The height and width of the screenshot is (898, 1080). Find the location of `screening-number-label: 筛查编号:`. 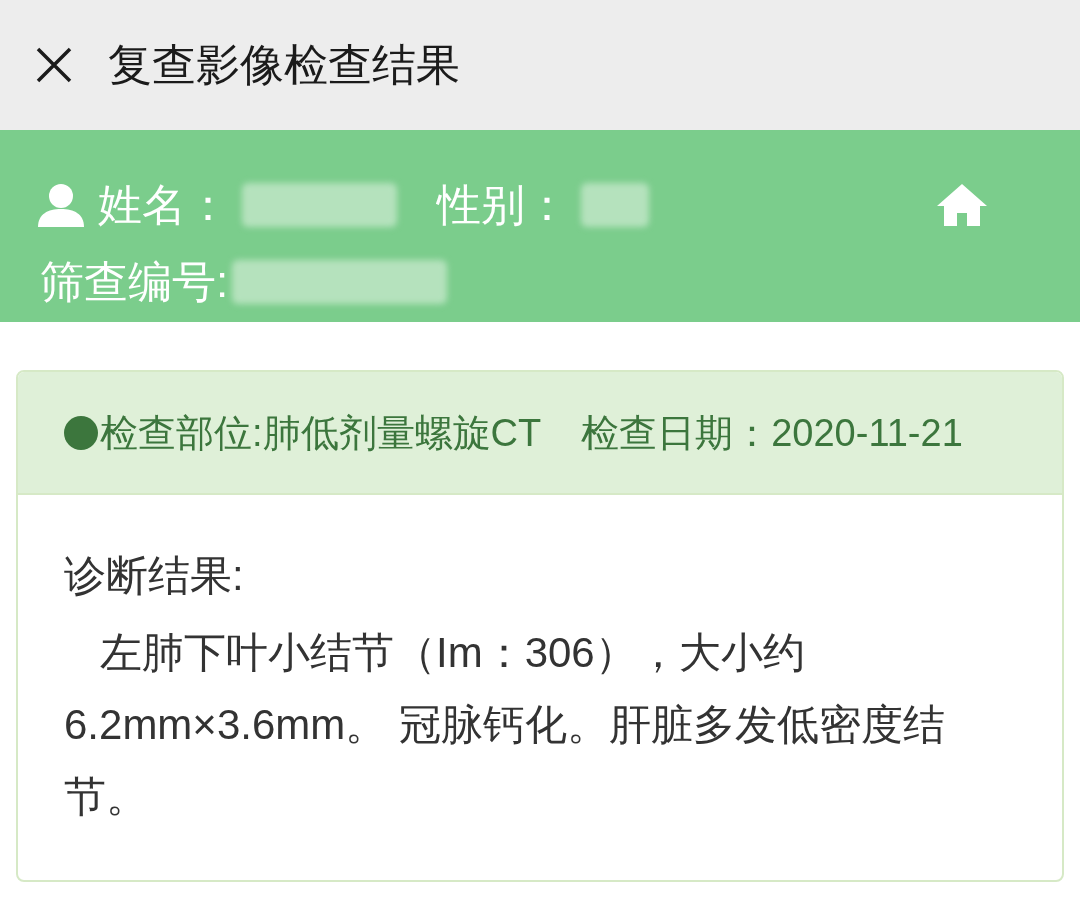

screening-number-label: 筛查编号: is located at coordinates (134, 282).